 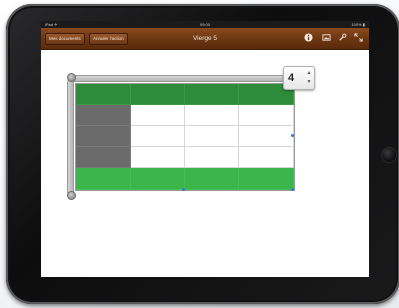 What do you see at coordinates (292, 189) in the screenshot?
I see `resize-handle-corner` at bounding box center [292, 189].